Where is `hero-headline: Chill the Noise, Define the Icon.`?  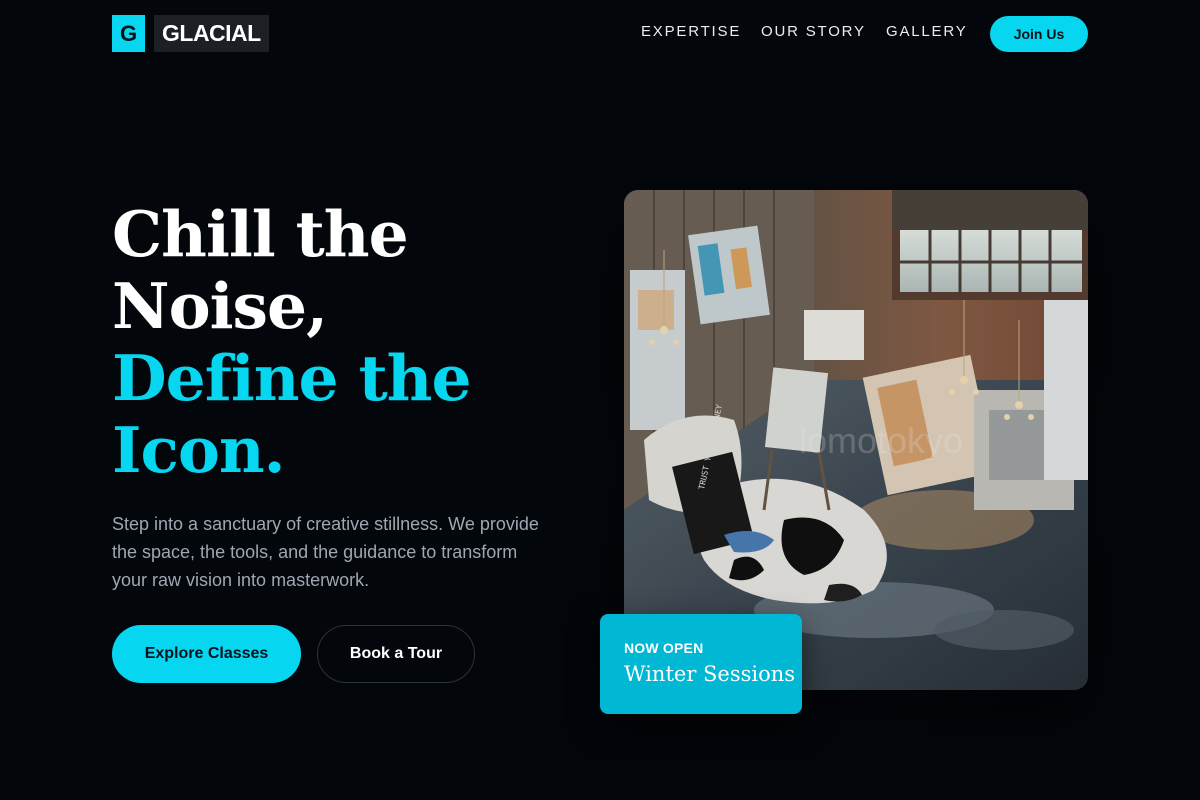 hero-headline: Chill the Noise, Define the Icon. is located at coordinates (347, 342).